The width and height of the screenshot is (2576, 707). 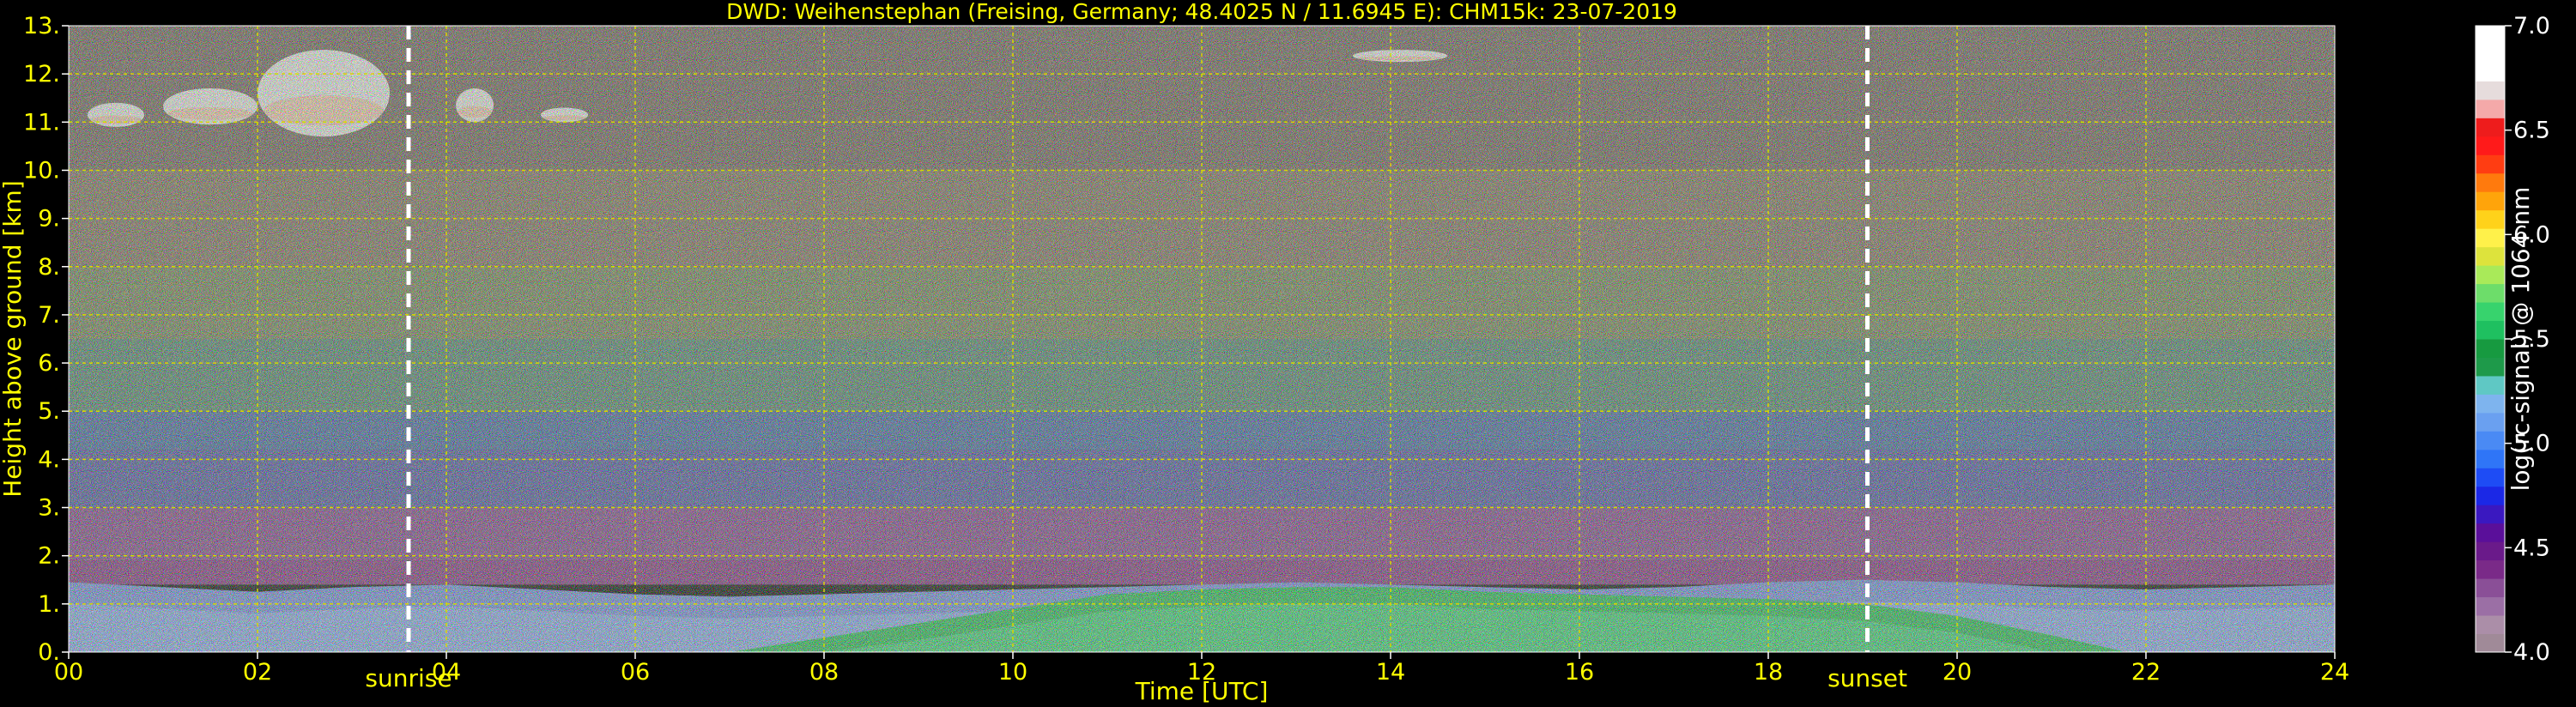 I want to click on y-tick-label-11: 11., so click(x=41, y=123).